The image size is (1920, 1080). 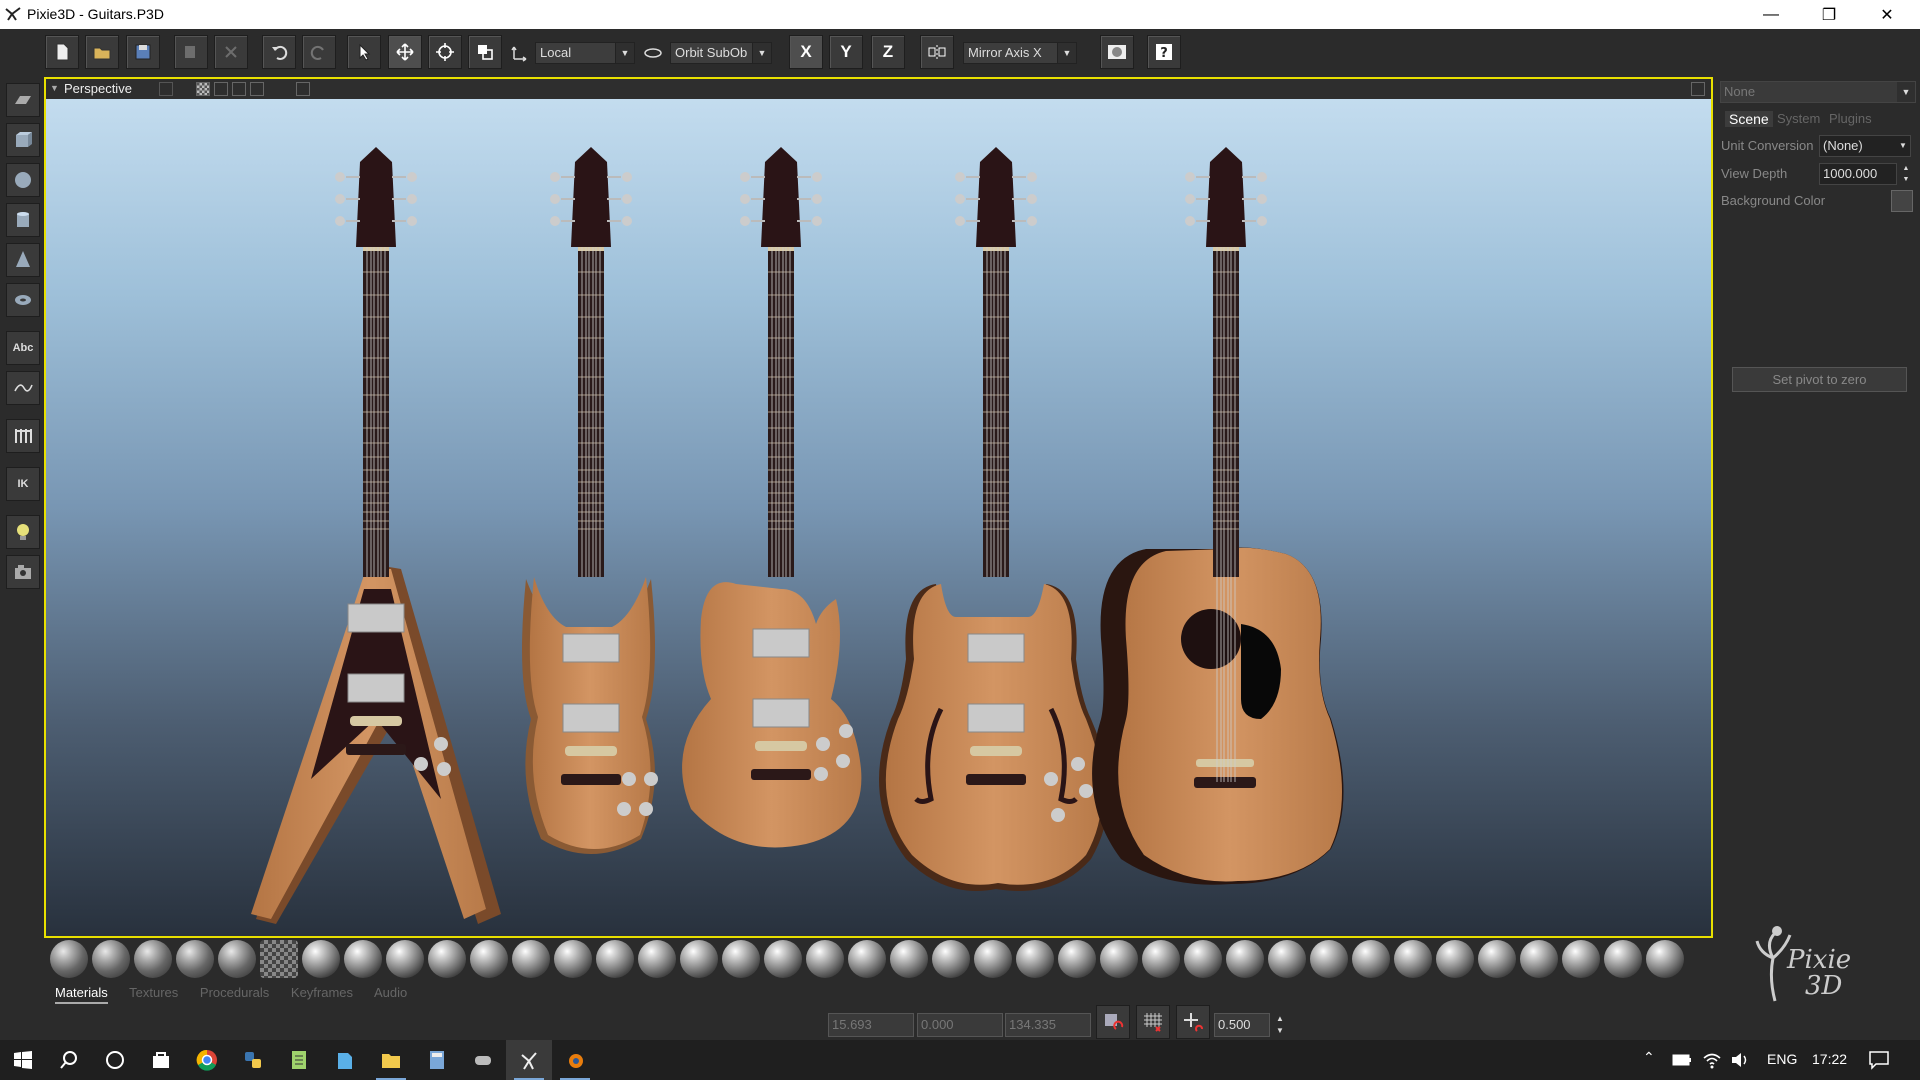 What do you see at coordinates (207, 1060) in the screenshot?
I see `chrome-taskbar-button` at bounding box center [207, 1060].